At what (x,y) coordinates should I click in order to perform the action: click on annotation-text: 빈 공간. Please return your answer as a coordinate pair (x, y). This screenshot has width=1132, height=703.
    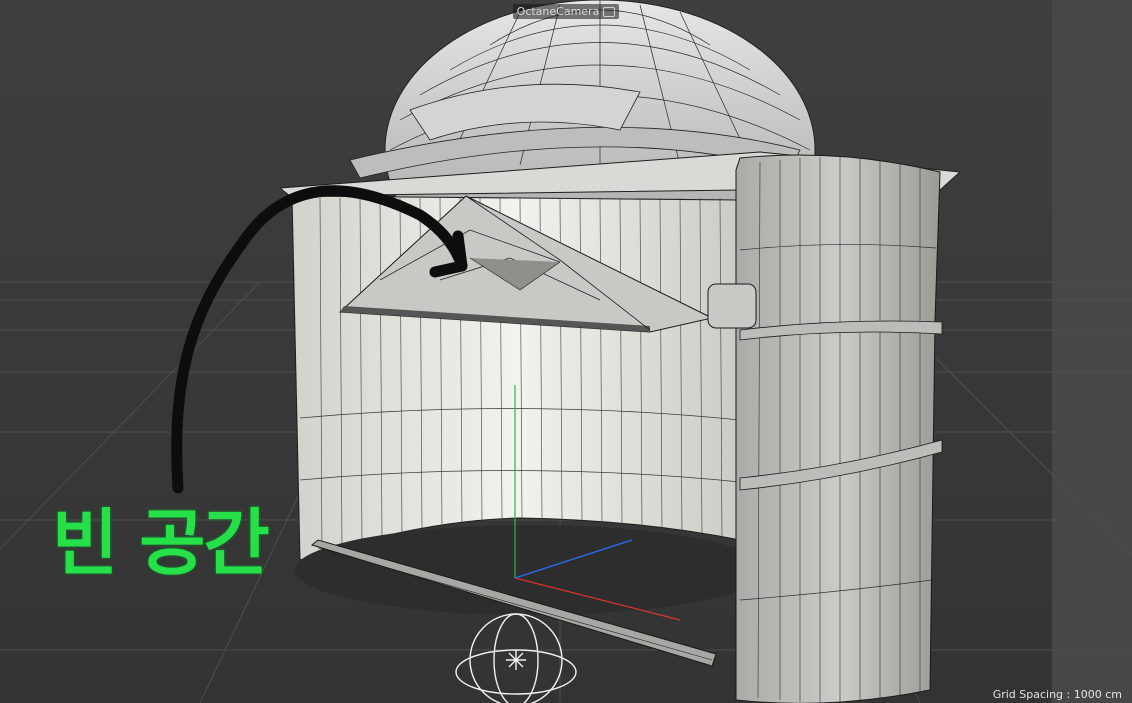
    Looking at the image, I should click on (161, 543).